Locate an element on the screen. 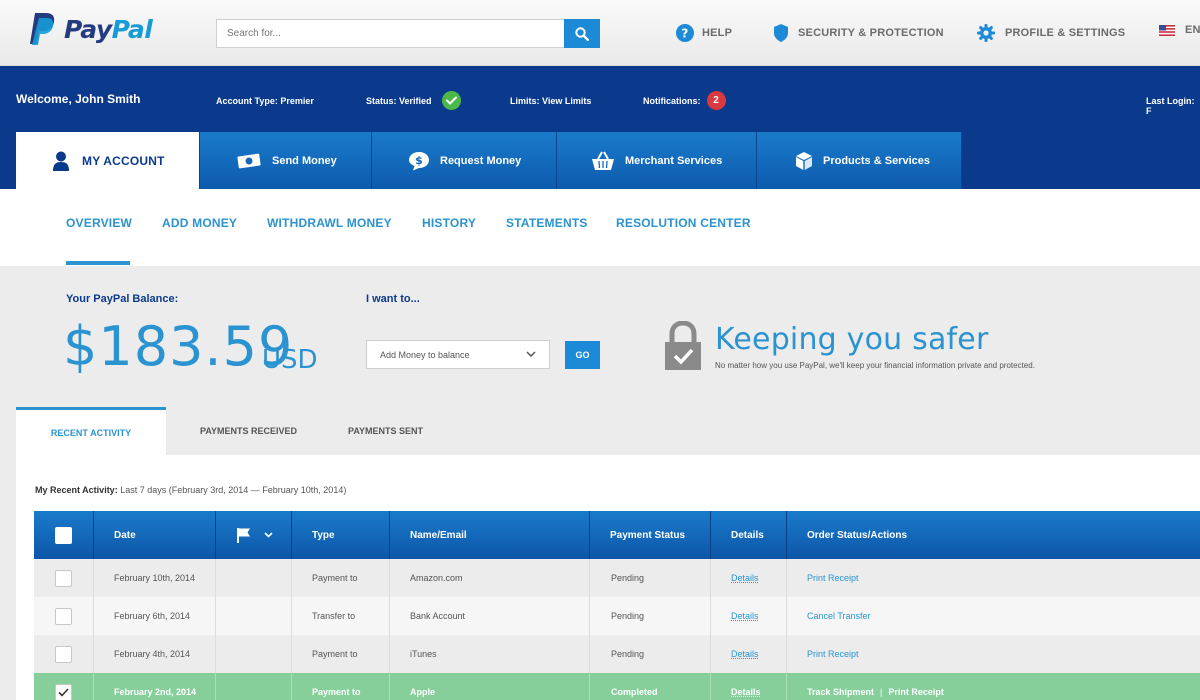  row-status: Pending is located at coordinates (649, 616).